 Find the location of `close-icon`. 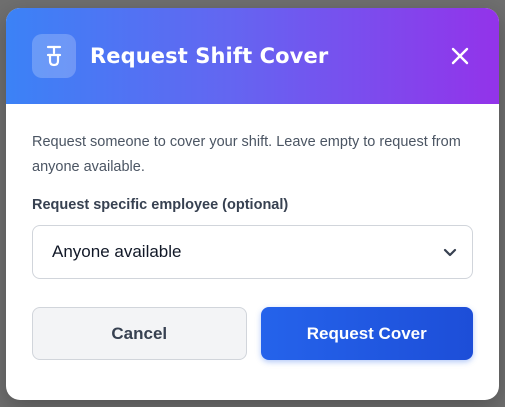

close-icon is located at coordinates (460, 56).